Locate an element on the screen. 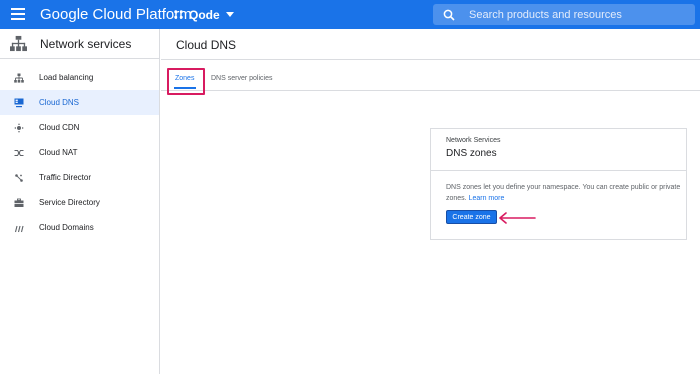 The width and height of the screenshot is (700, 374). project-selector: Qode is located at coordinates (203, 14).